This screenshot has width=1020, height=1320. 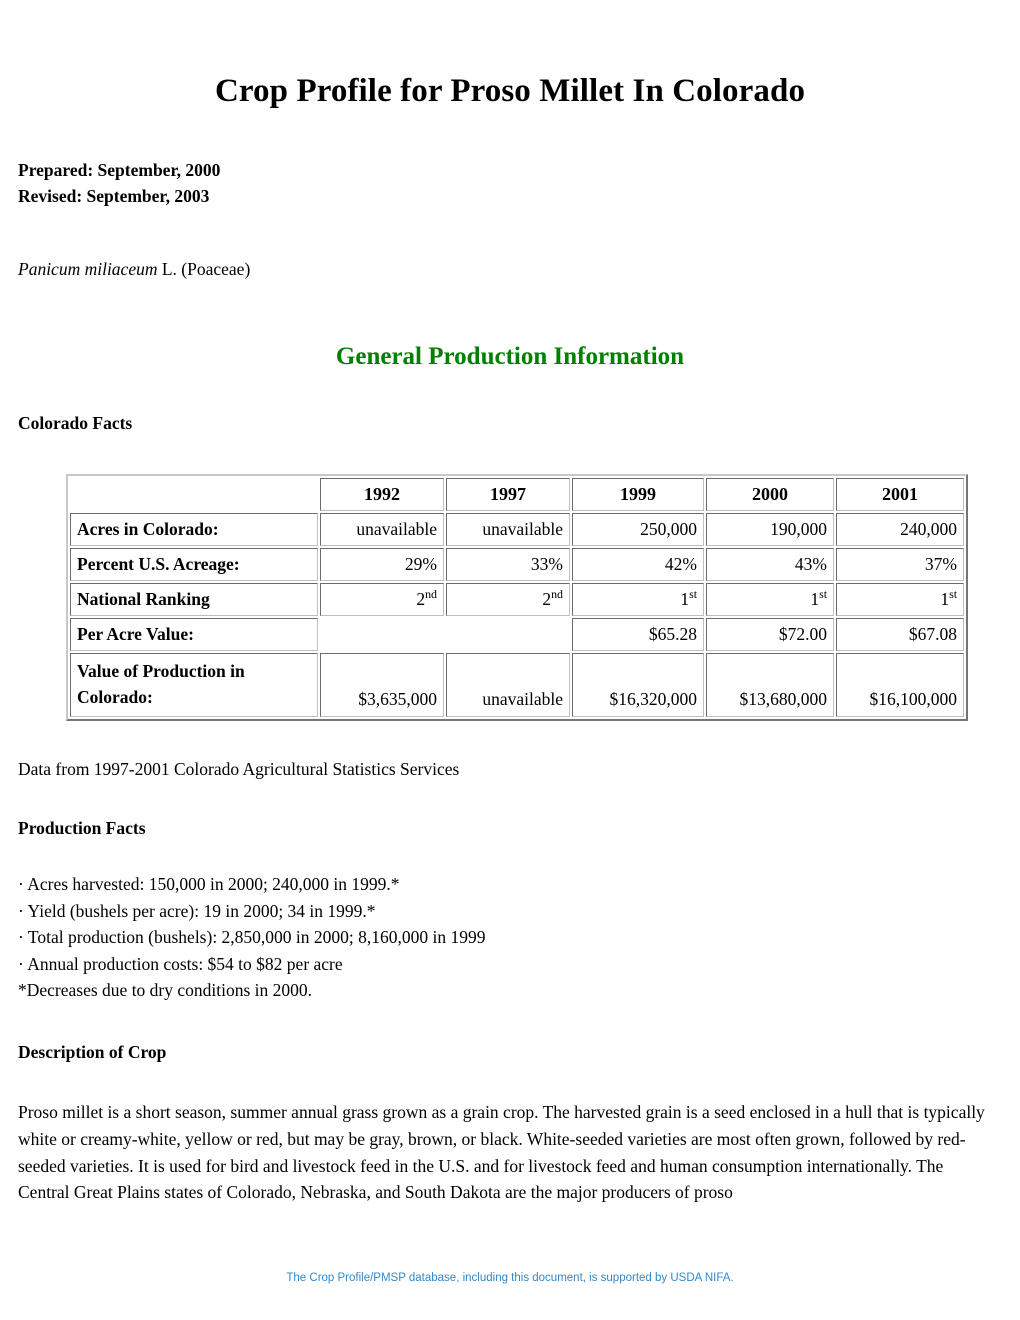 I want to click on cell-ranking-1997: 2nd, so click(x=508, y=600).